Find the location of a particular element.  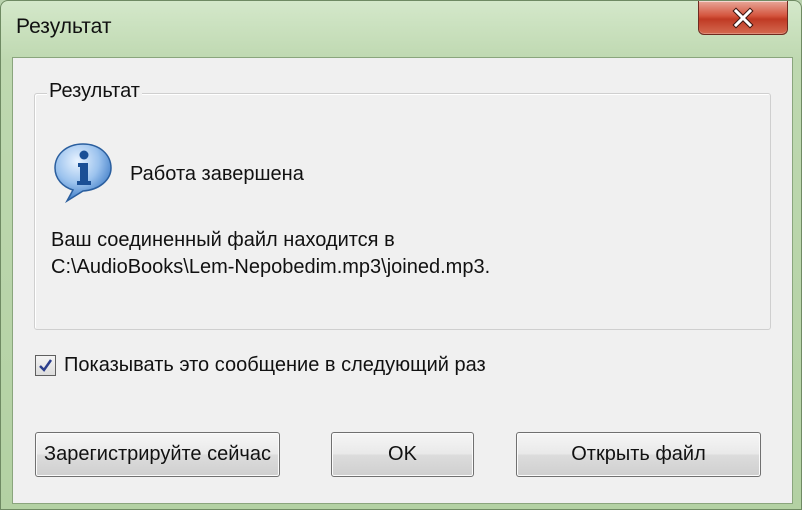

ok-button: OK is located at coordinates (402, 454).